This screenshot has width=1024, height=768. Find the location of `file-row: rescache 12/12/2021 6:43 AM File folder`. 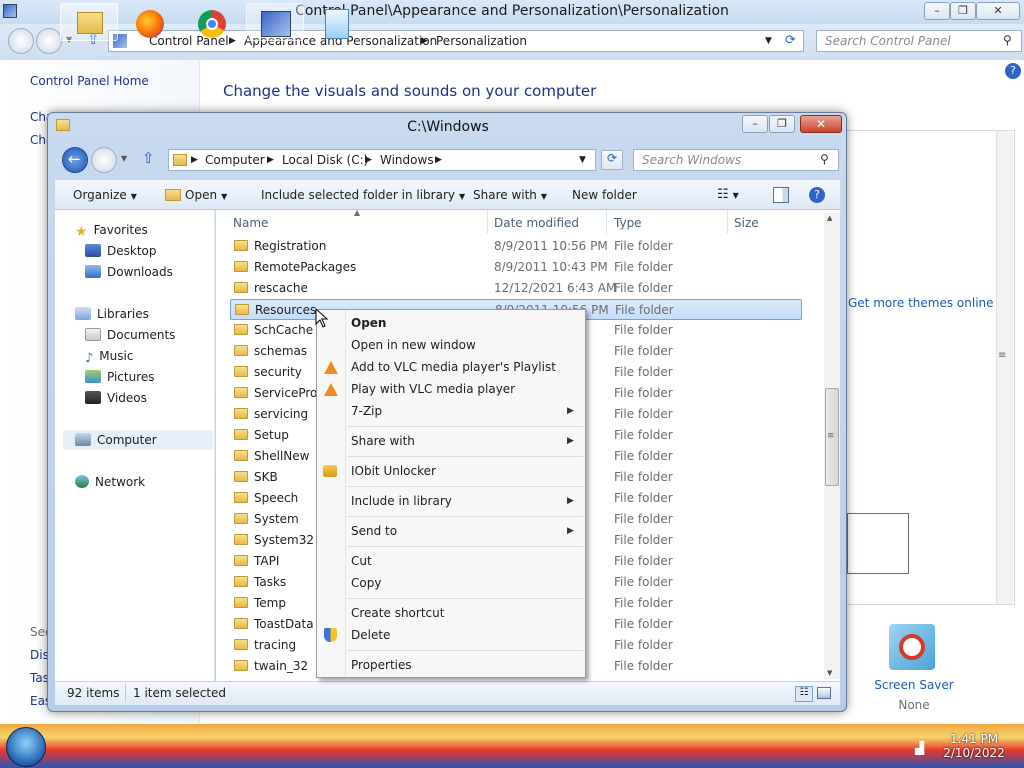

file-row: rescache 12/12/2021 6:43 AM File folder is located at coordinates (516, 288).